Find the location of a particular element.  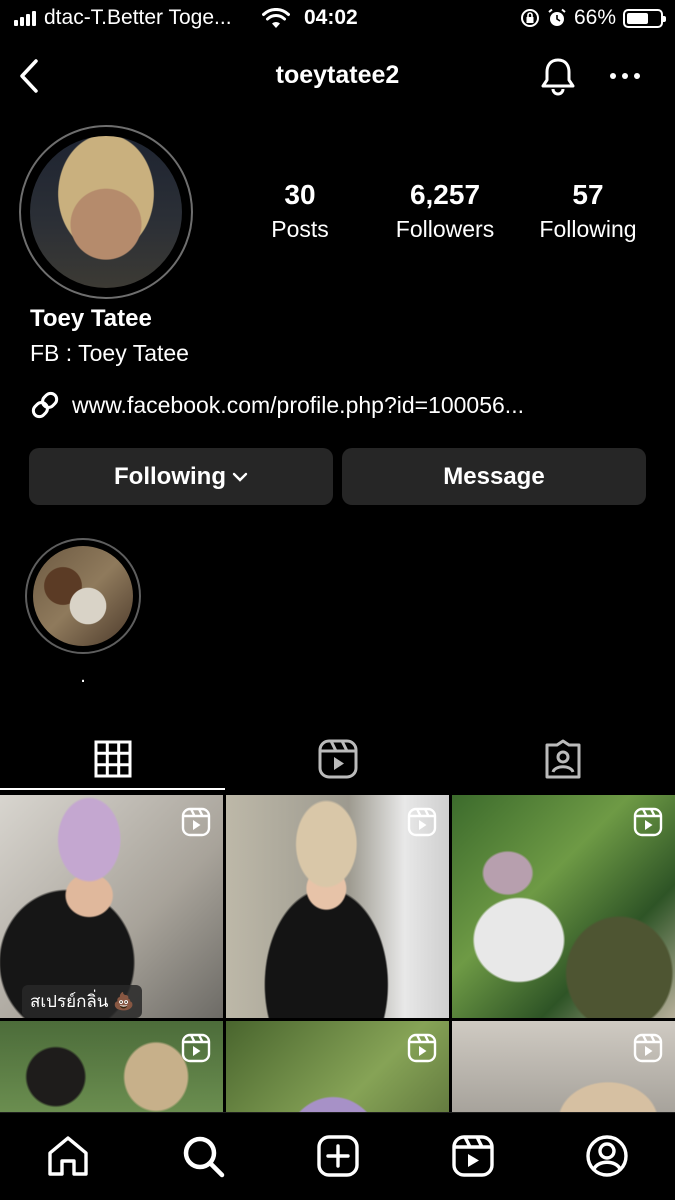

following-button: Following is located at coordinates (181, 476).